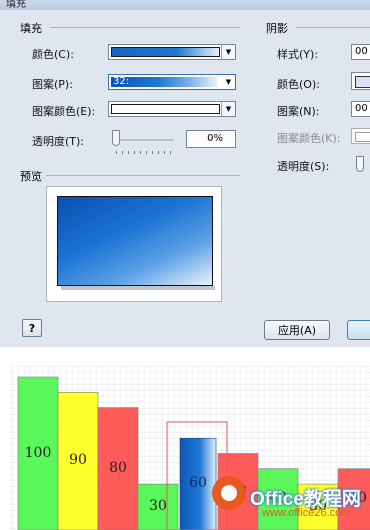  I want to click on shadow-pattern-dropdown: 00, so click(360, 109).